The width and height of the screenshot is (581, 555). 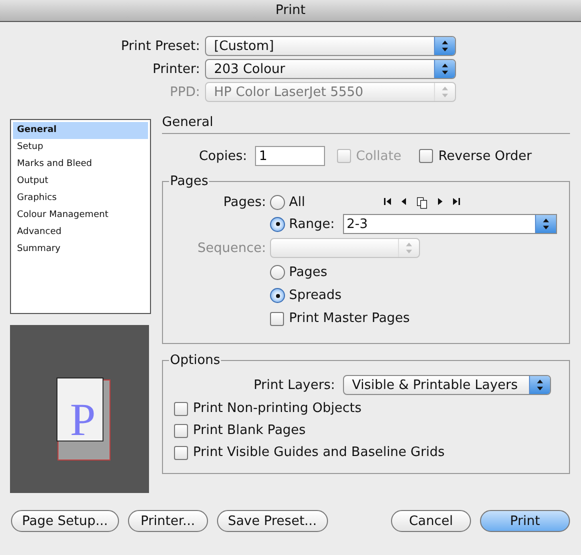 I want to click on field-label: PPD:, so click(x=184, y=92).